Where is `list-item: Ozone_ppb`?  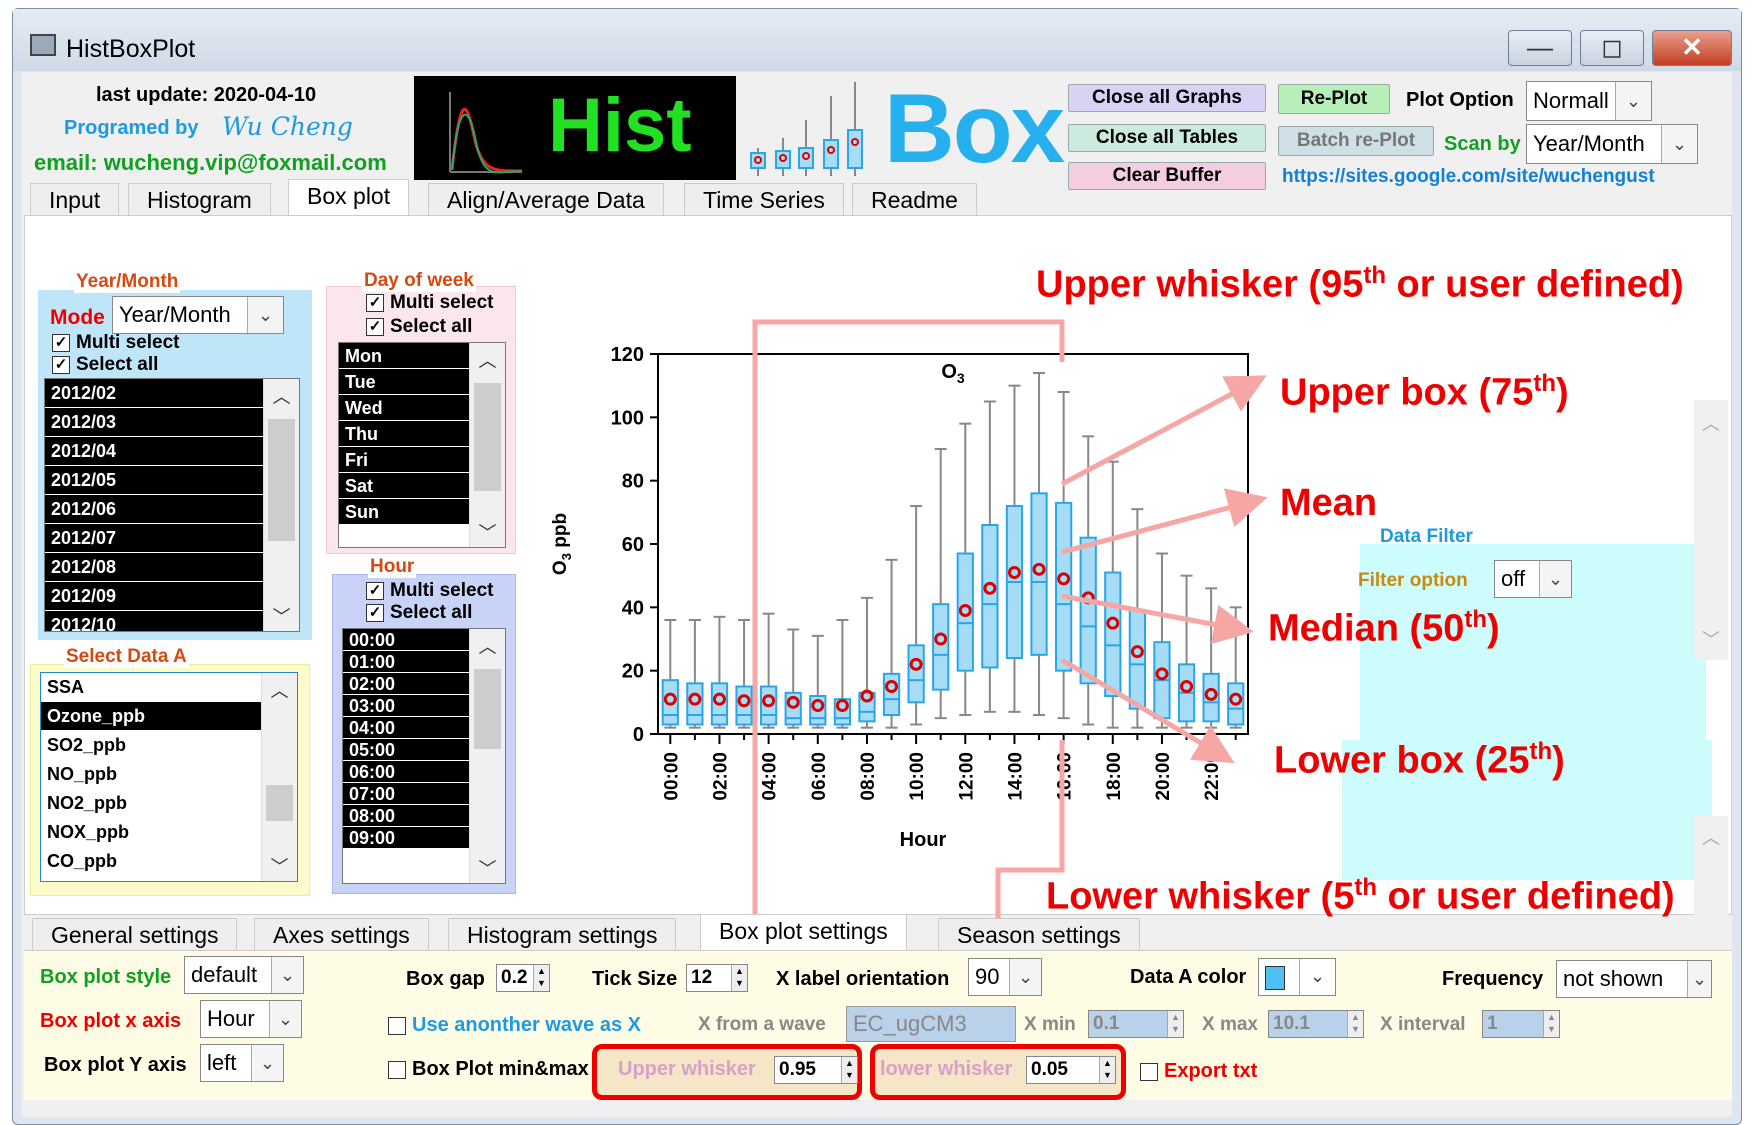 list-item: Ozone_ppb is located at coordinates (151, 716).